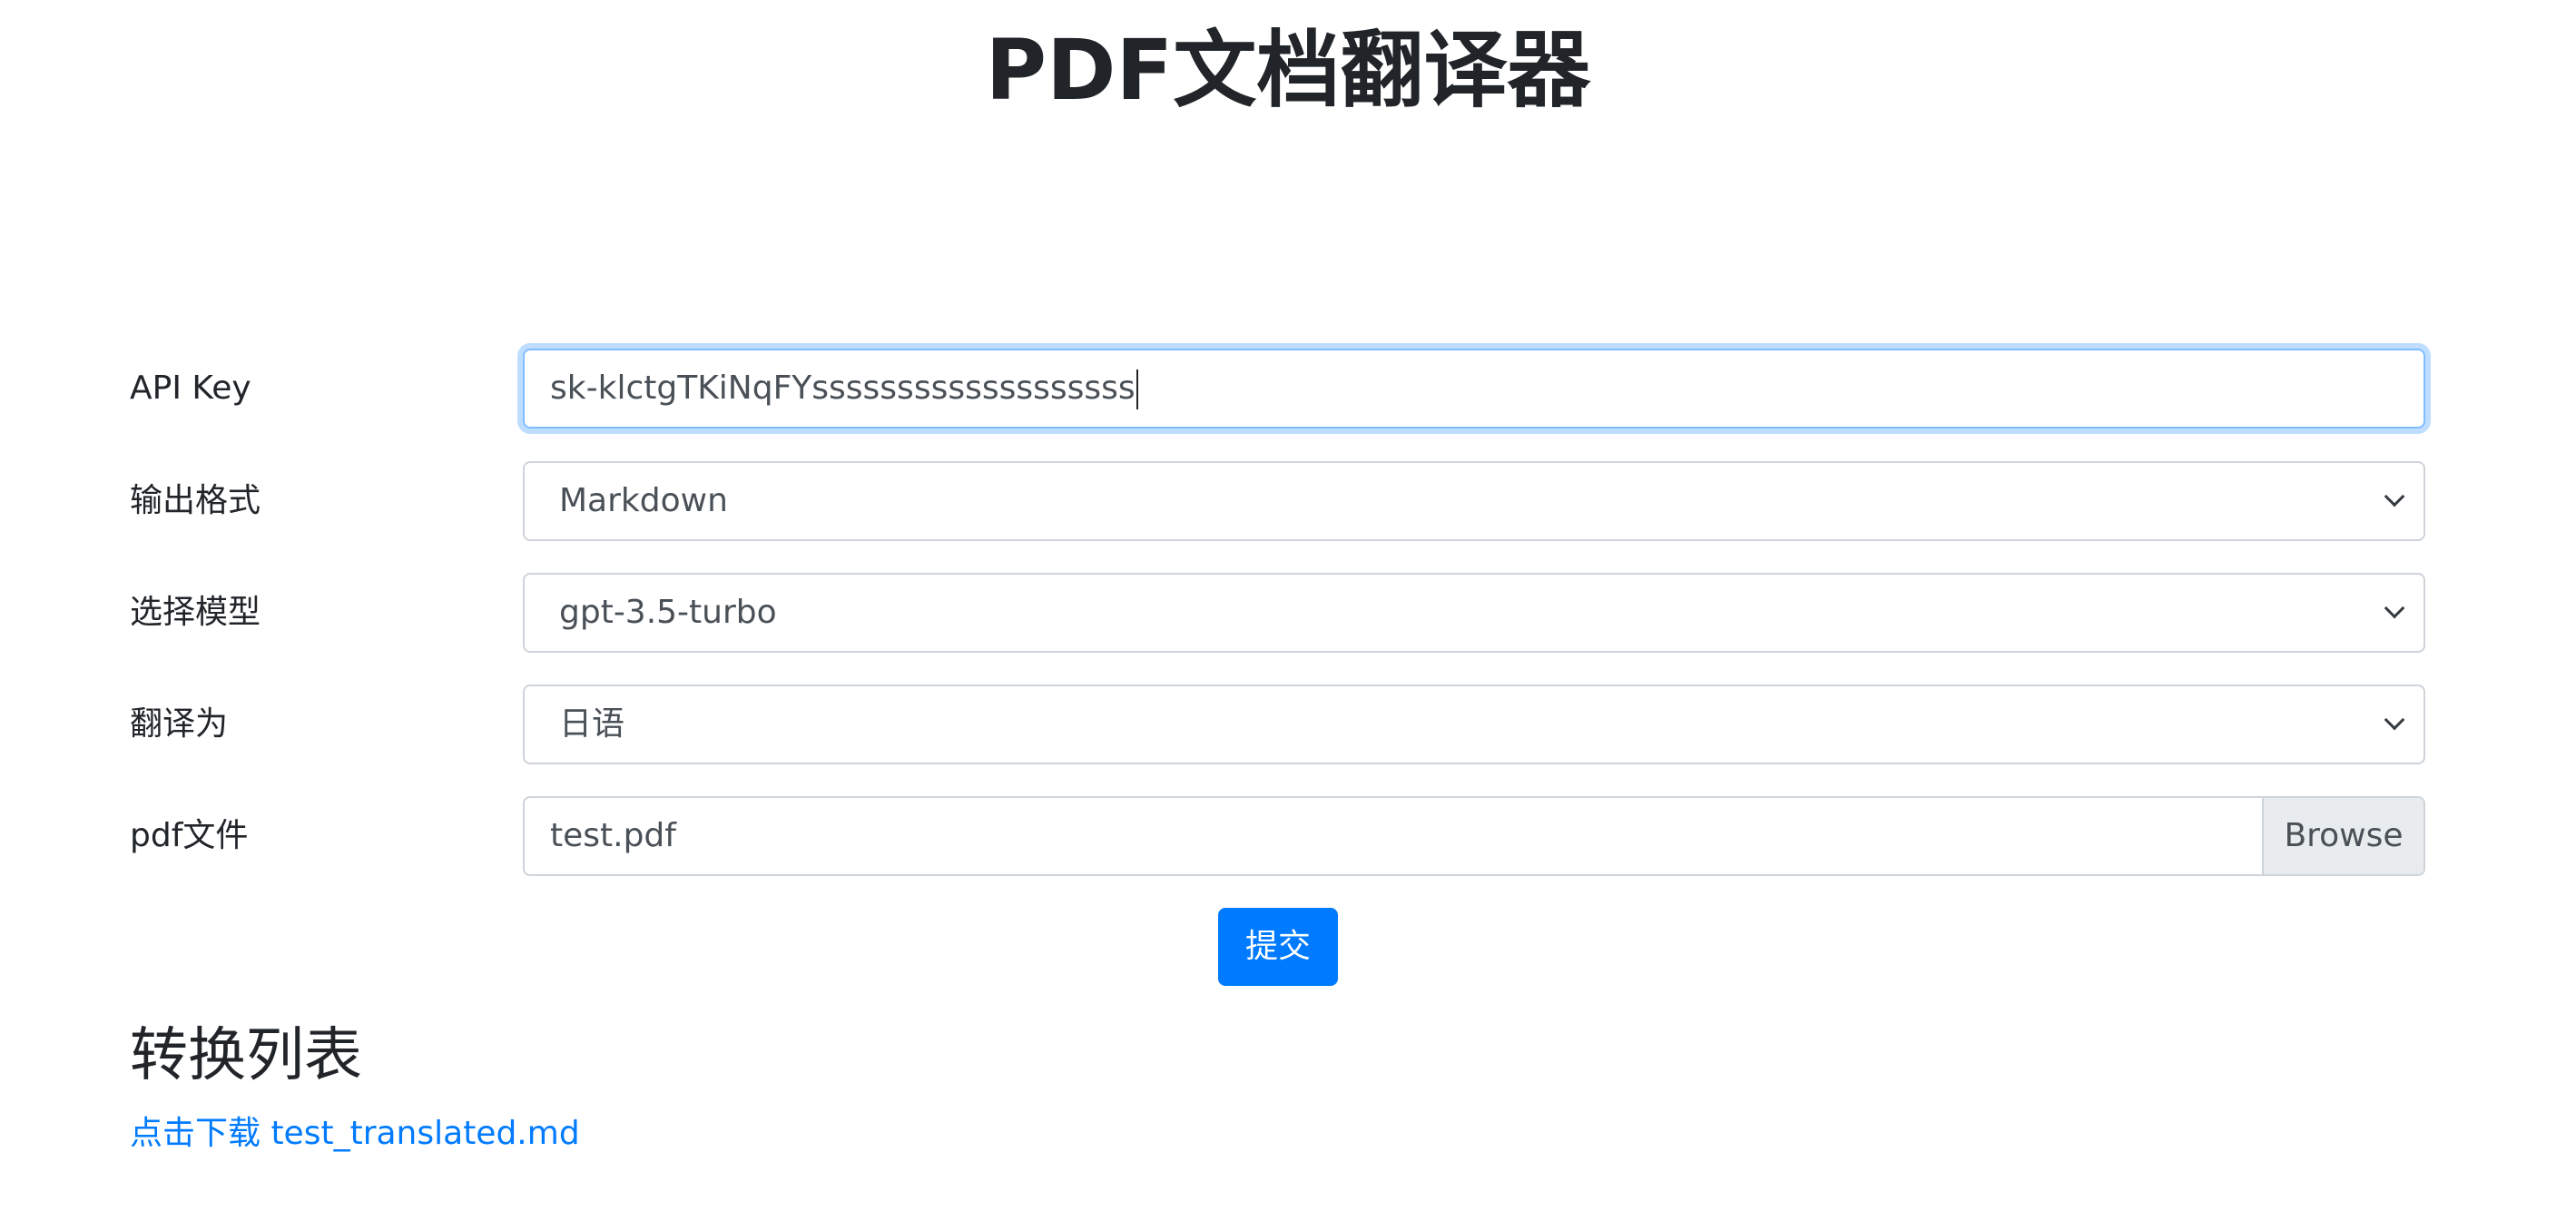 The width and height of the screenshot is (2576, 1231). What do you see at coordinates (355, 1133) in the screenshot?
I see `download-link: 点击下载 test_translated.md` at bounding box center [355, 1133].